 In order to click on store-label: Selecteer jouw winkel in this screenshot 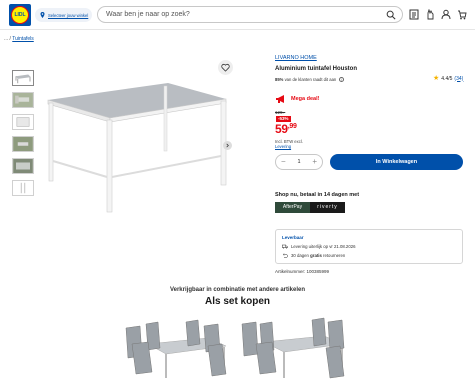, I will do `click(68, 15)`.